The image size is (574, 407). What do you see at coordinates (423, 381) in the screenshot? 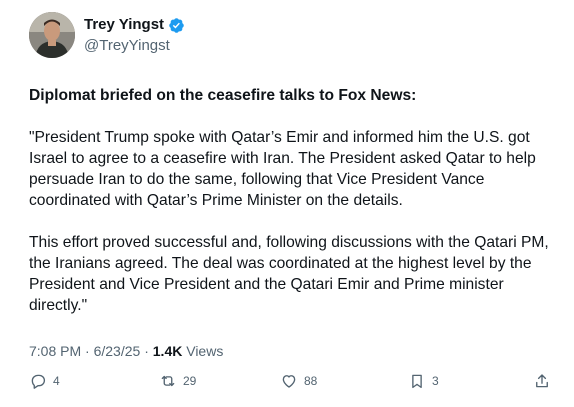
I see `bookmark-button: 3` at bounding box center [423, 381].